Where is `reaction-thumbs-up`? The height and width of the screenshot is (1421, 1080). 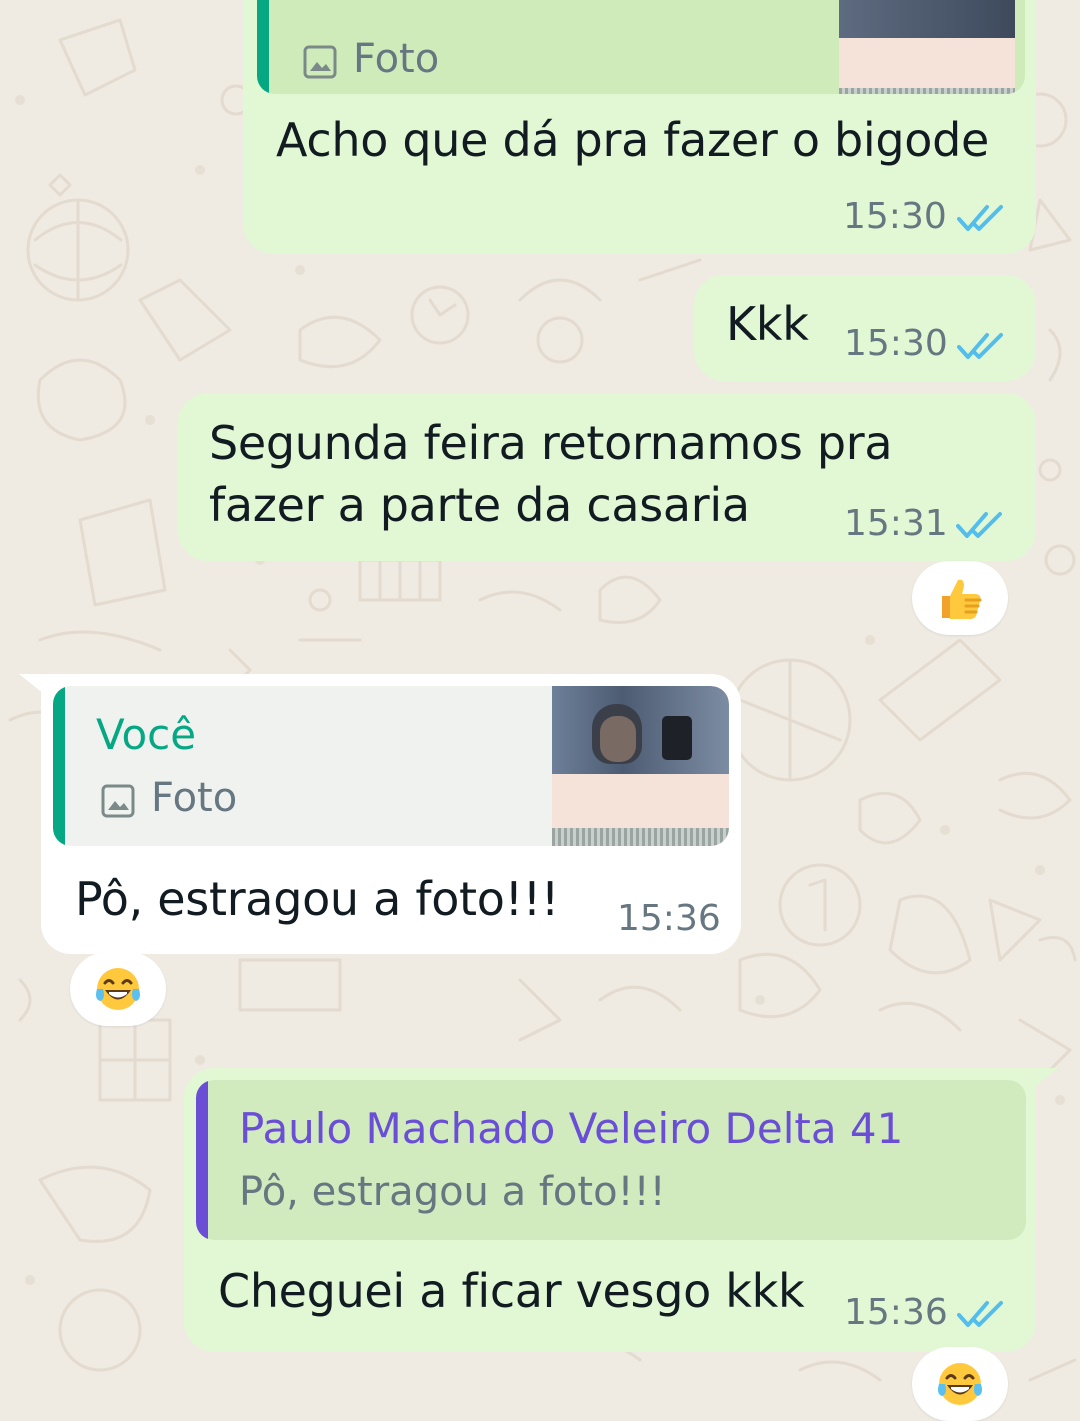 reaction-thumbs-up is located at coordinates (960, 598).